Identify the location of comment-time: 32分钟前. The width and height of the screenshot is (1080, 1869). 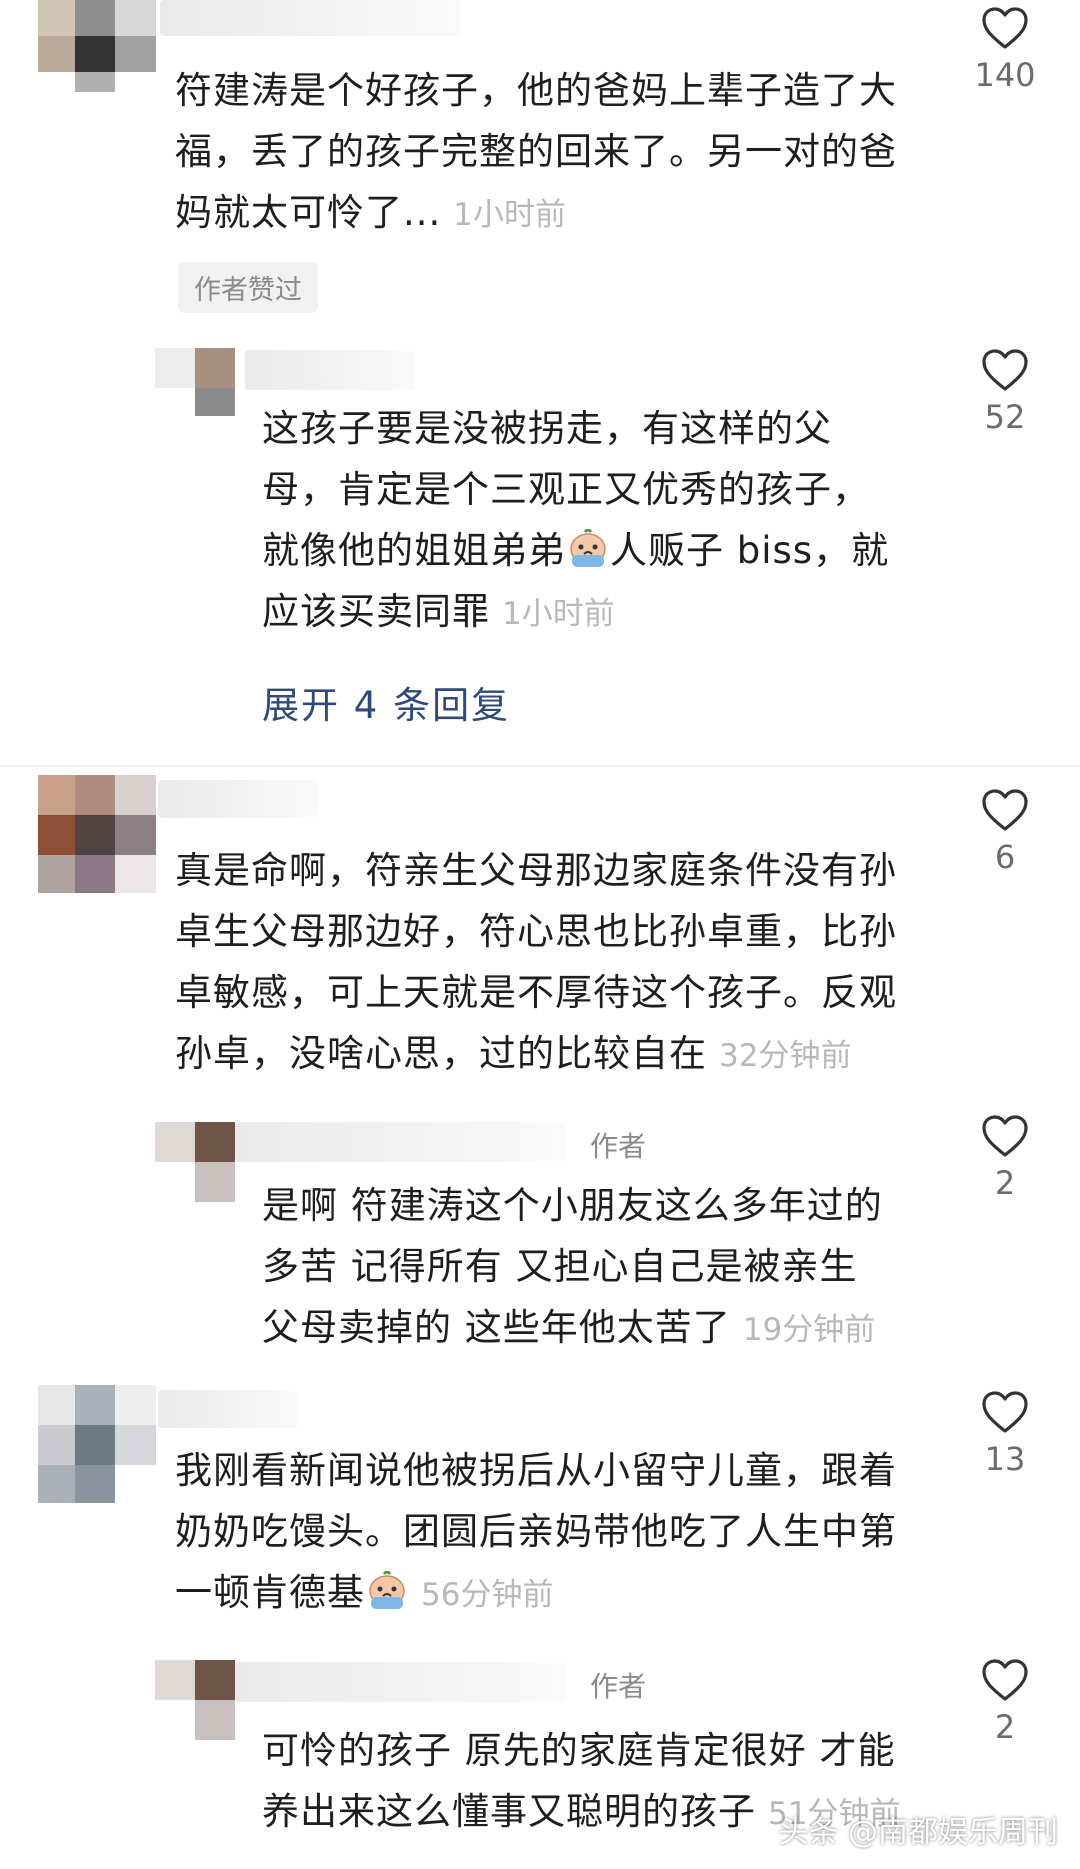
(785, 1056).